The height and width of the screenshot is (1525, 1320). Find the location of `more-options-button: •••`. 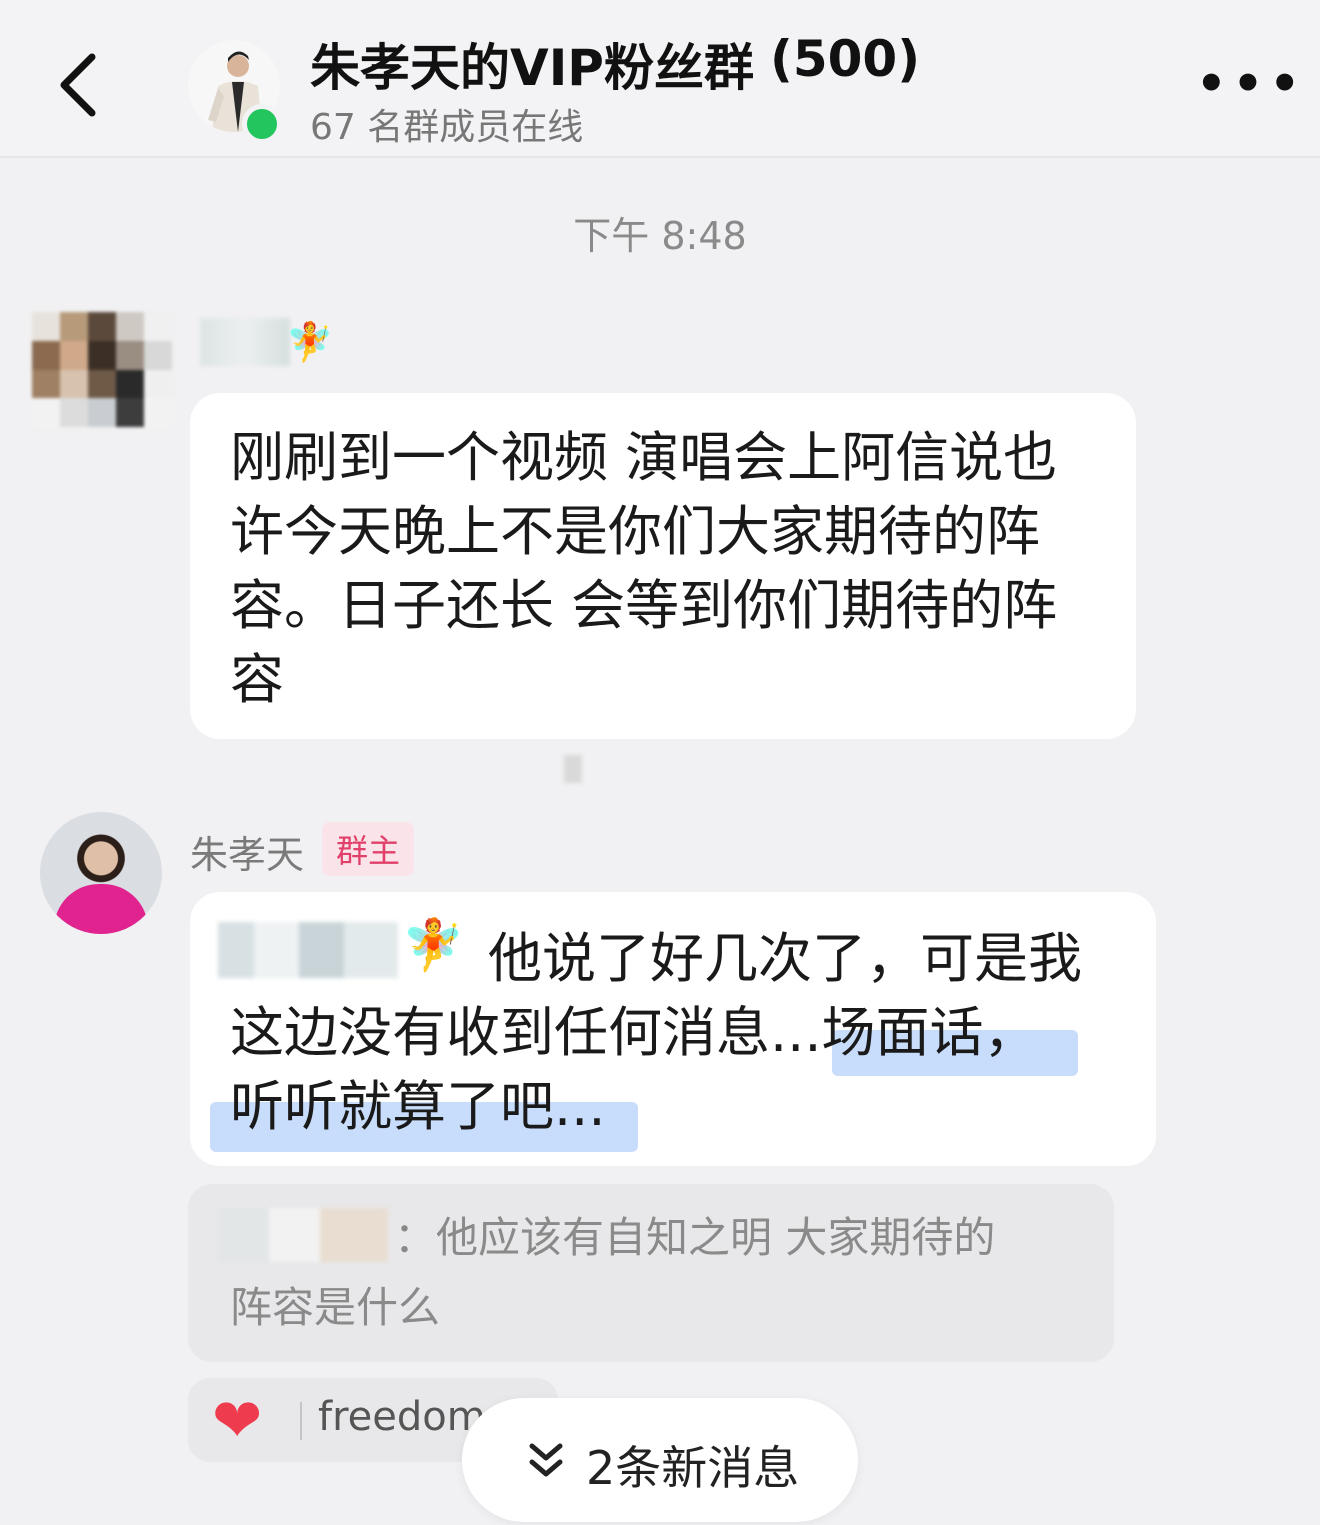

more-options-button: ••• is located at coordinates (1248, 84).